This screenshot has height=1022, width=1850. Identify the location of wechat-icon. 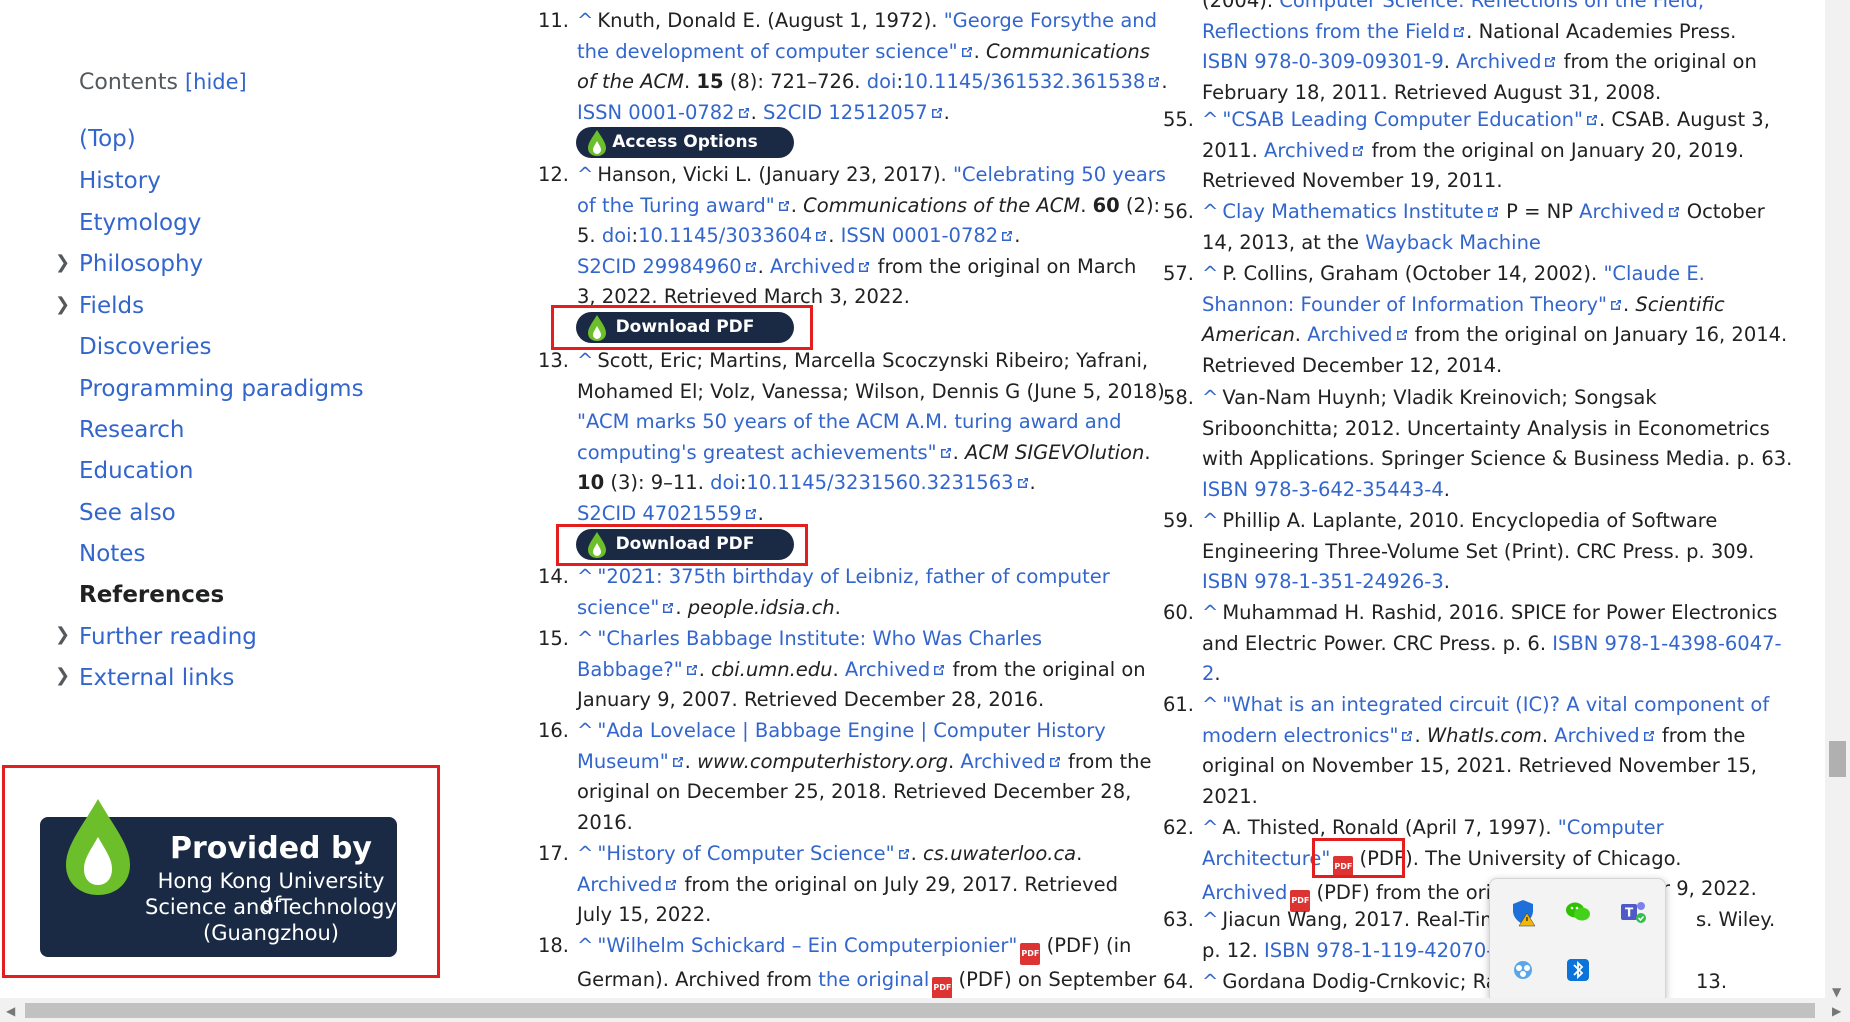
(1578, 912).